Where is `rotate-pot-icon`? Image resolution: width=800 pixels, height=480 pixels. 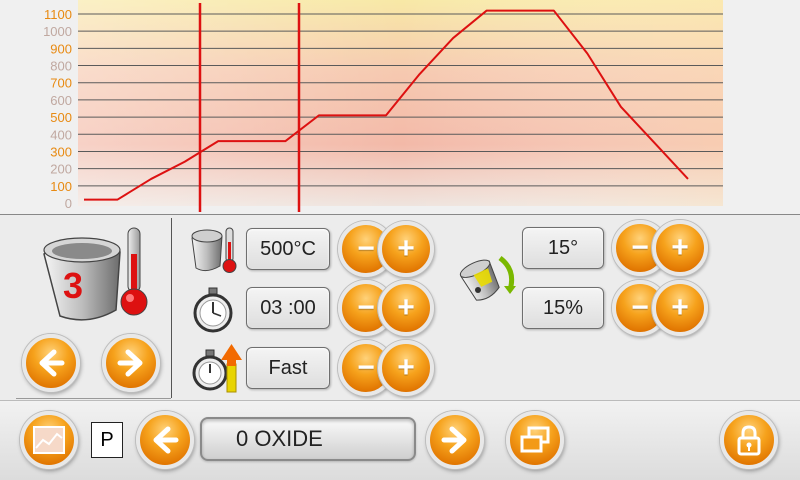
rotate-pot-icon is located at coordinates (487, 278).